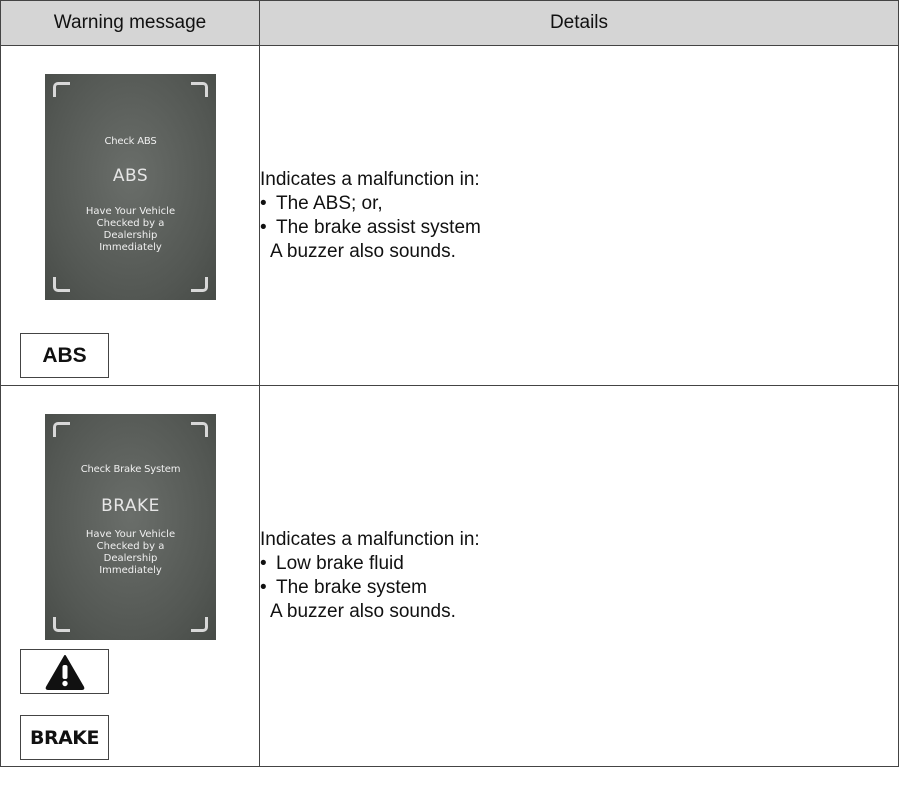 The image size is (900, 800). Describe the element at coordinates (130, 469) in the screenshot. I see `screen-title: Check Brake System` at that location.